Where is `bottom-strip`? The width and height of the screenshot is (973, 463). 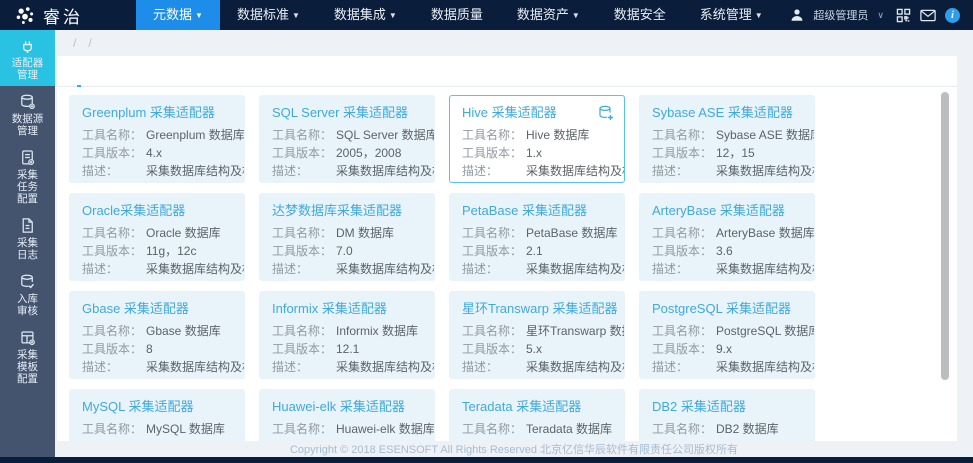
bottom-strip is located at coordinates (486, 460).